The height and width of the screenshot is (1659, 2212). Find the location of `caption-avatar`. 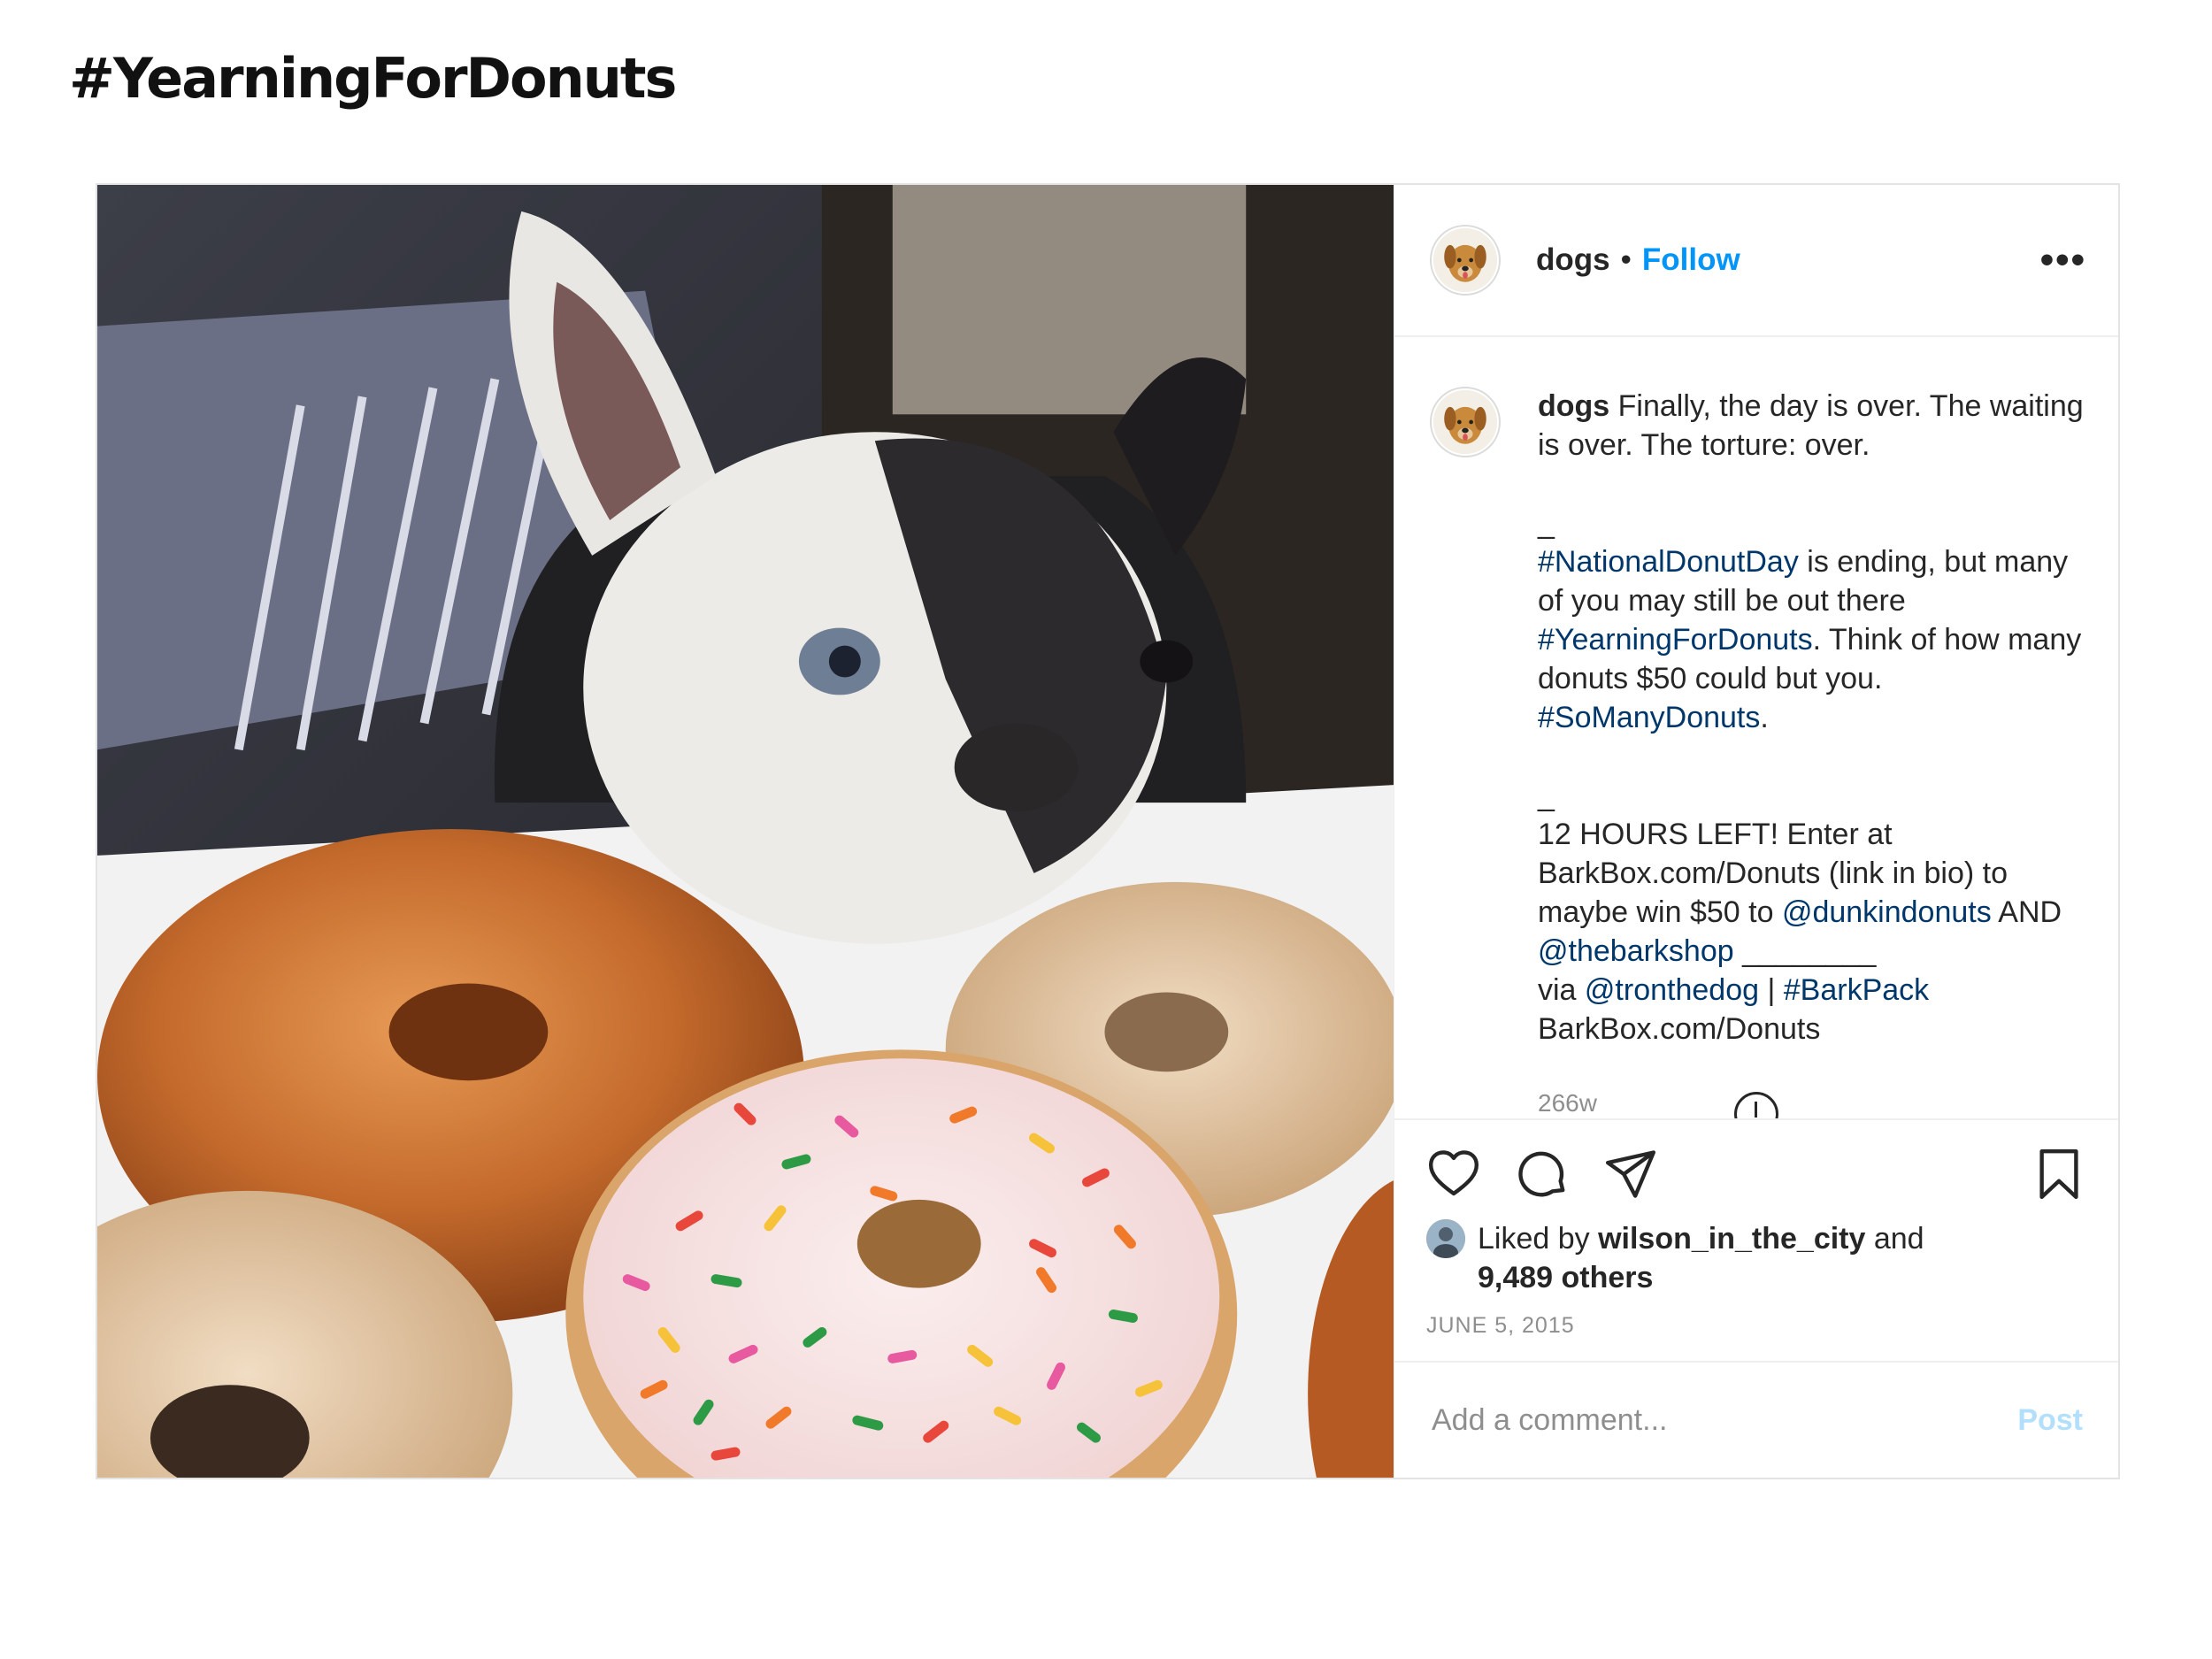

caption-avatar is located at coordinates (1466, 422).